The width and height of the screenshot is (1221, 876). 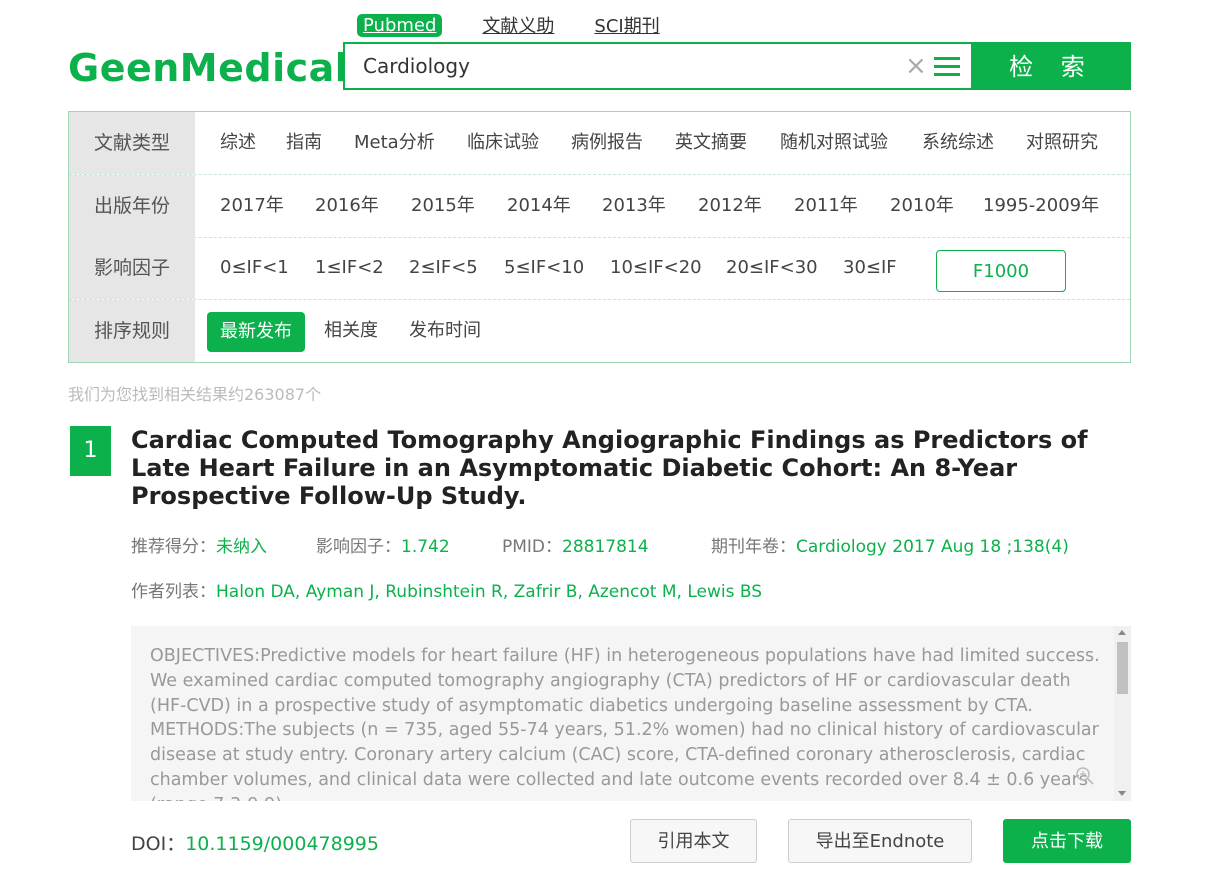 What do you see at coordinates (1122, 713) in the screenshot?
I see `abstract-scrollbar` at bounding box center [1122, 713].